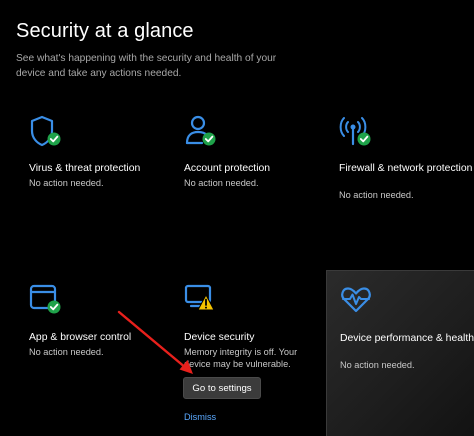  I want to click on shield-icon, so click(45, 131).